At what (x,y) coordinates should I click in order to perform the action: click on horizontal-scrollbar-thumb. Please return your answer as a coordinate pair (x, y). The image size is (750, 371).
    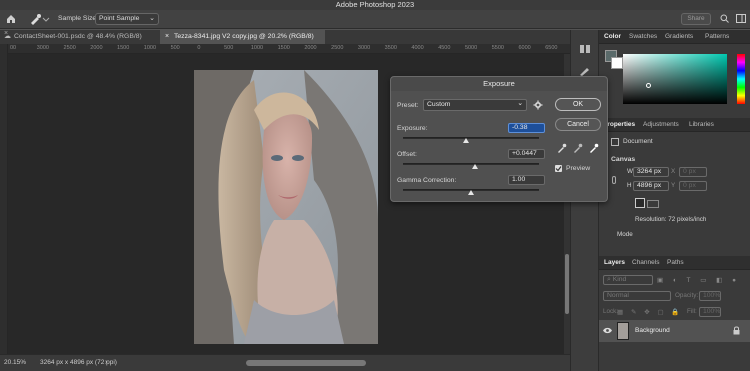
    Looking at the image, I should click on (306, 363).